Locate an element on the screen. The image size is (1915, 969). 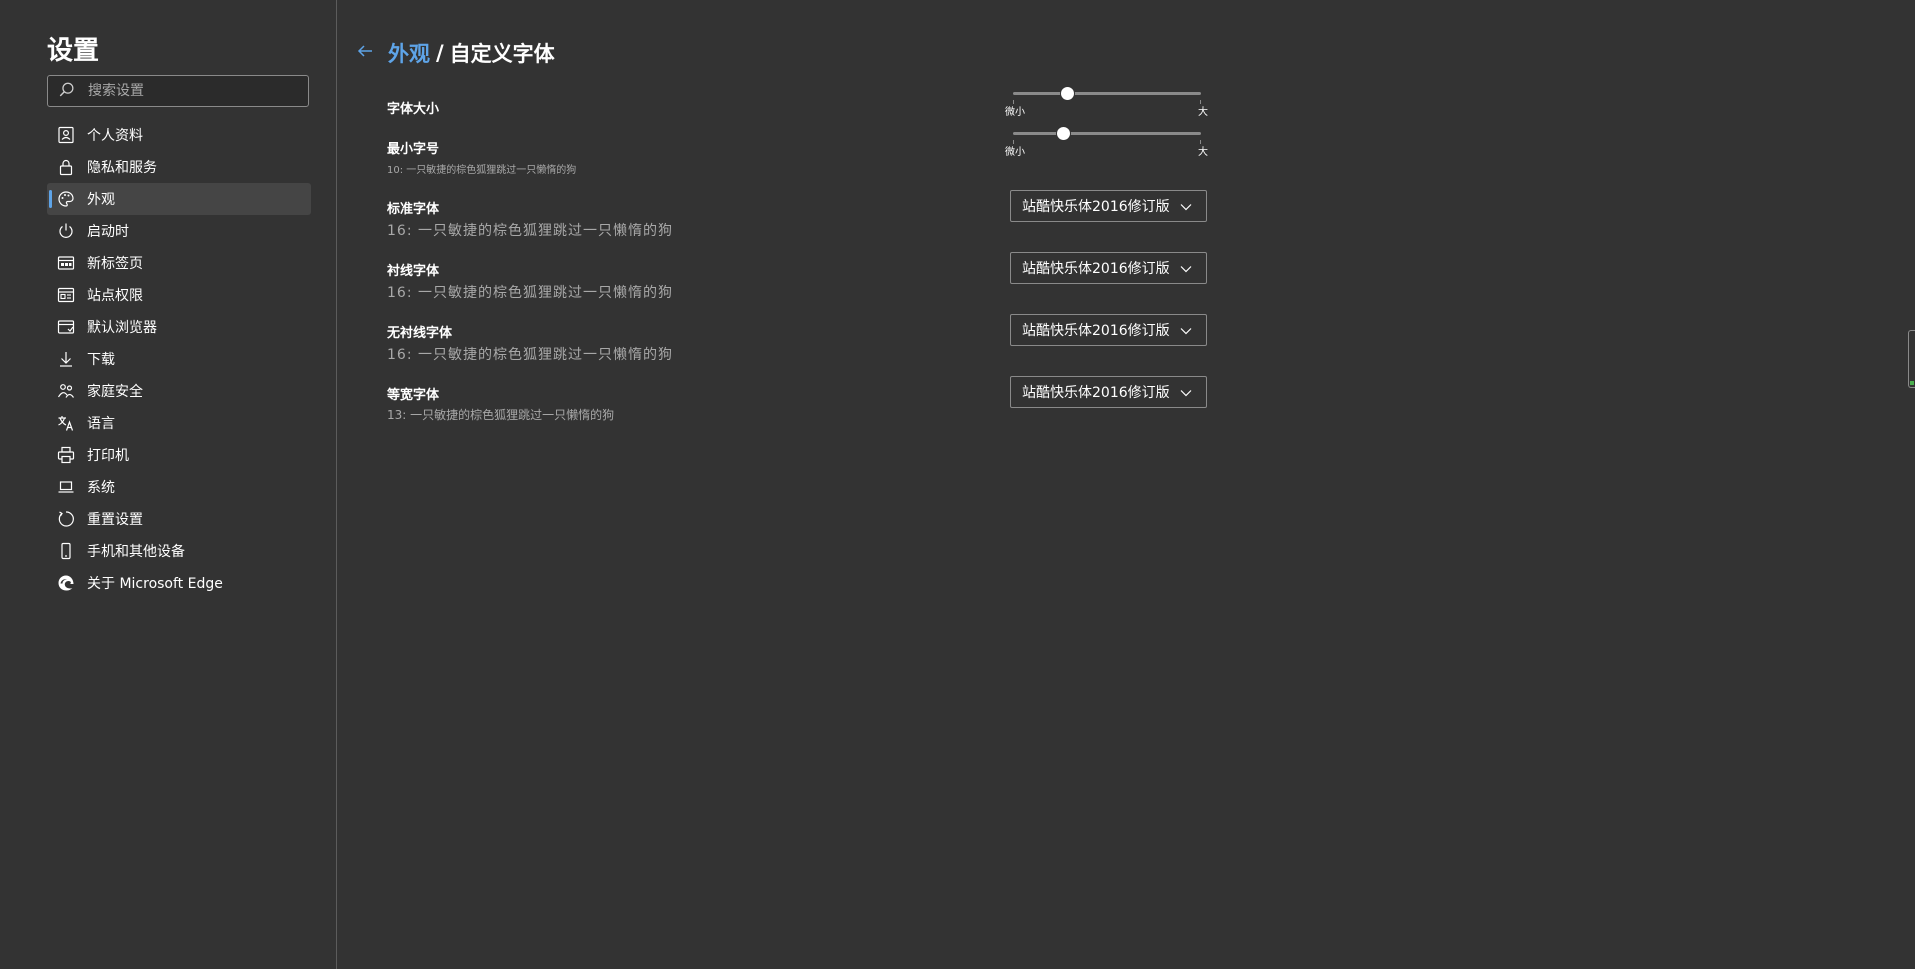
serif-font-label: 衬线字体 is located at coordinates (413, 271).